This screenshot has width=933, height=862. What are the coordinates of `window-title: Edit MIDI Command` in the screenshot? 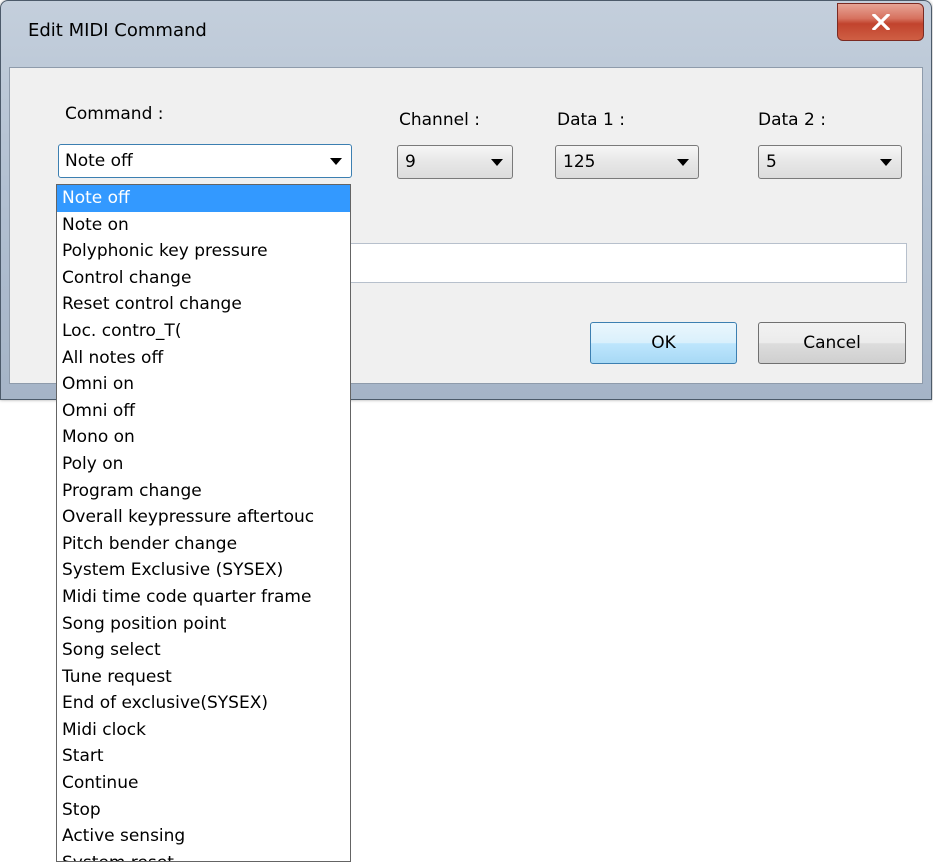 It's located at (117, 30).